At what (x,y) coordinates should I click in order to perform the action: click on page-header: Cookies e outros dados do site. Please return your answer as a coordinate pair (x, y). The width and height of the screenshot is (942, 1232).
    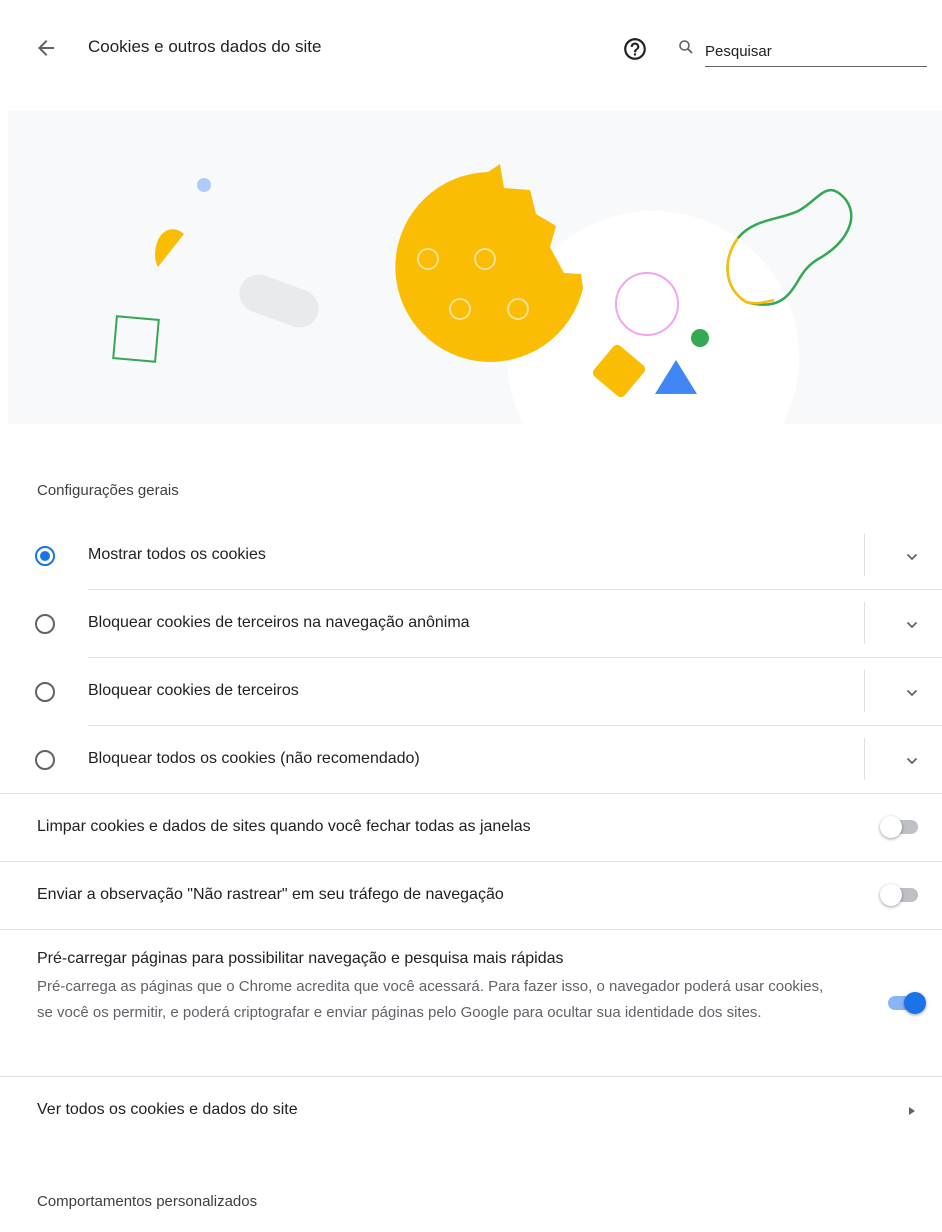
    Looking at the image, I should click on (471, 48).